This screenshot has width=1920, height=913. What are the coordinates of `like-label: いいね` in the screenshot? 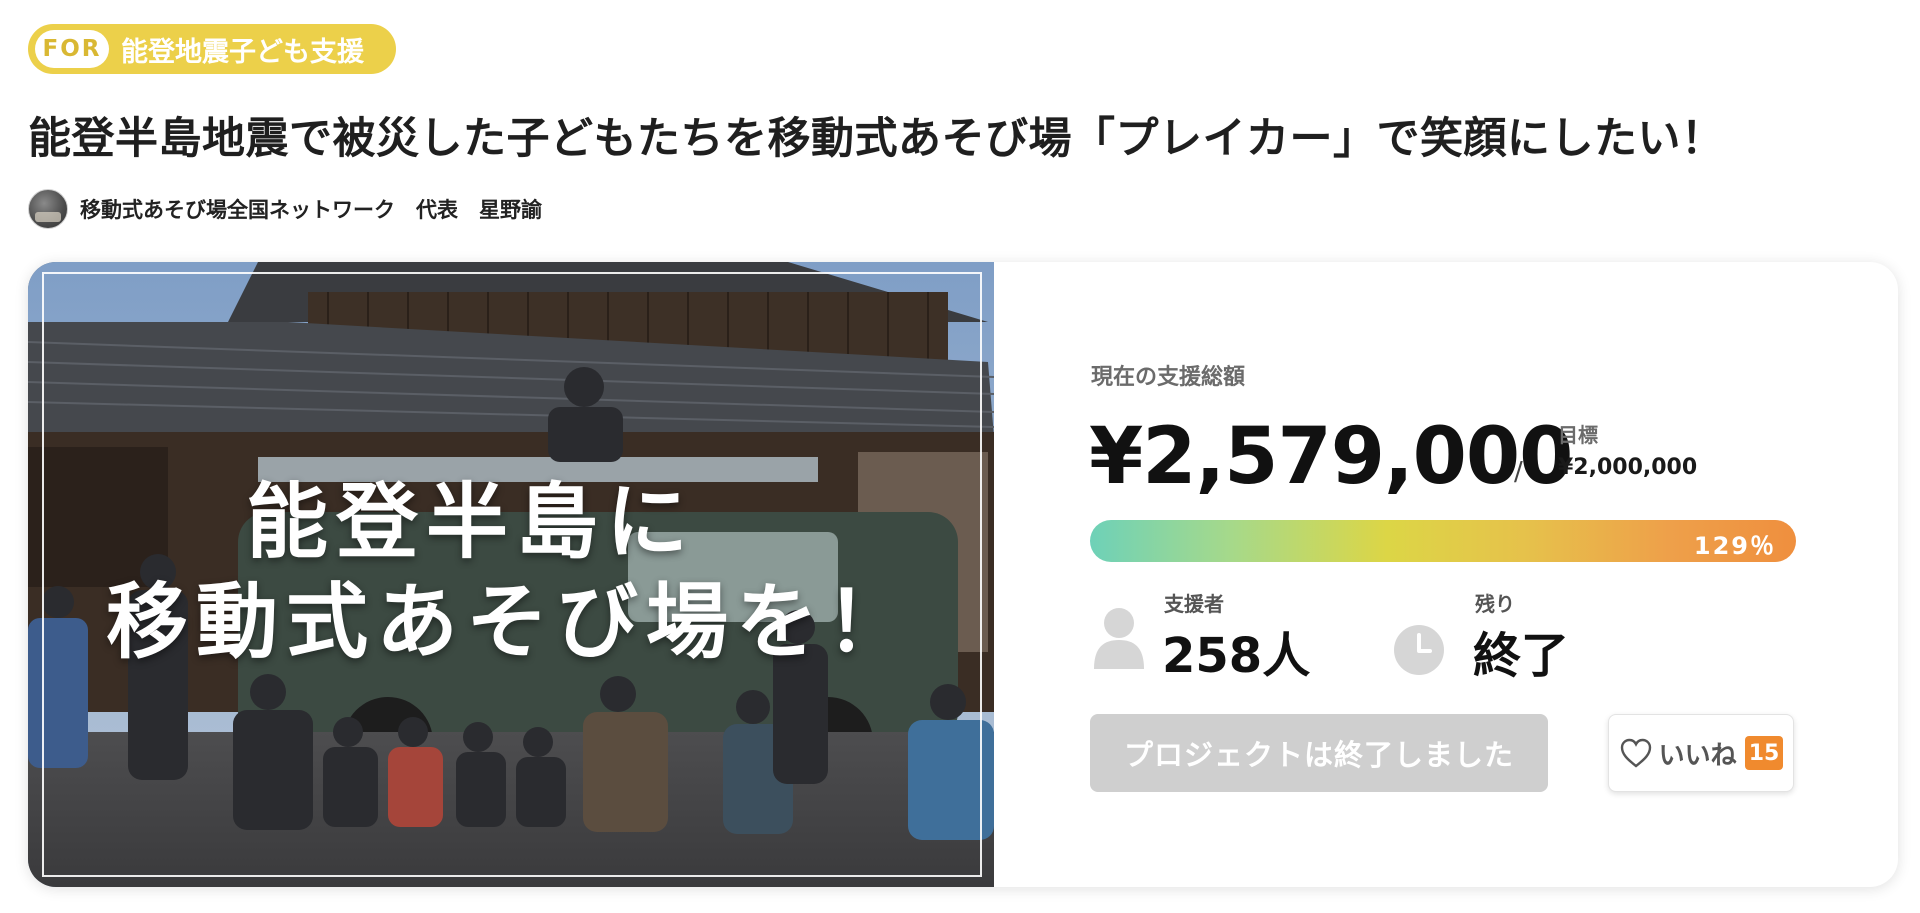 It's located at (1697, 755).